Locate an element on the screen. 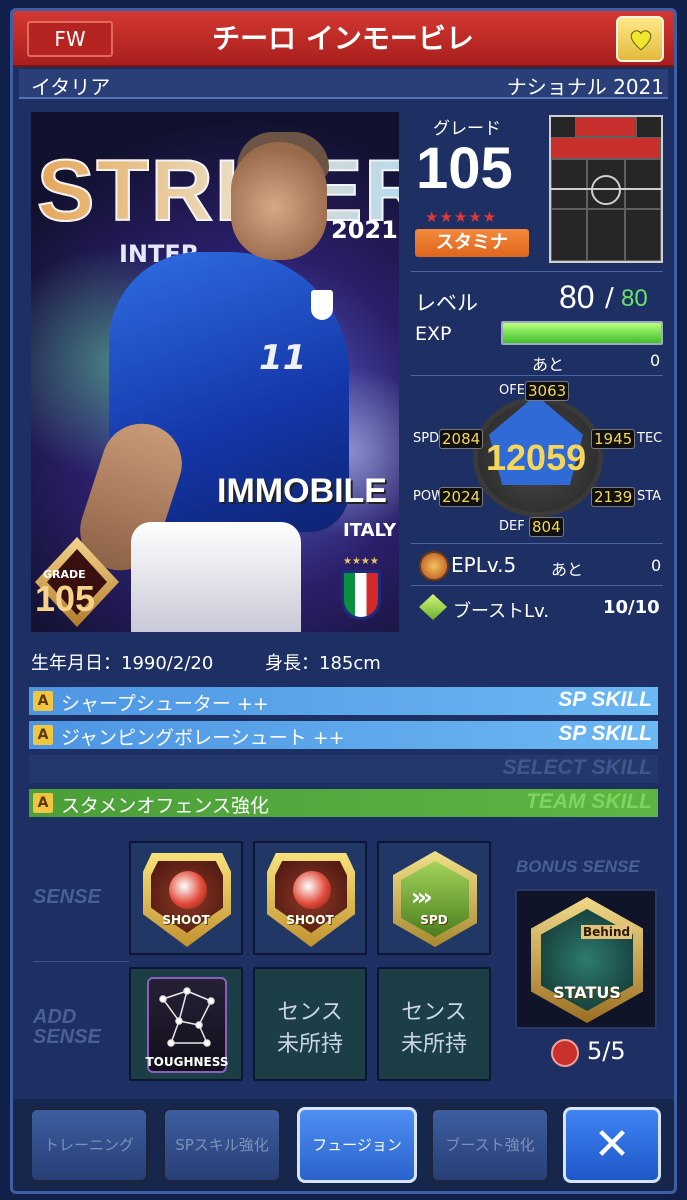 This screenshot has width=687, height=1200. pitch-center-circle is located at coordinates (606, 190).